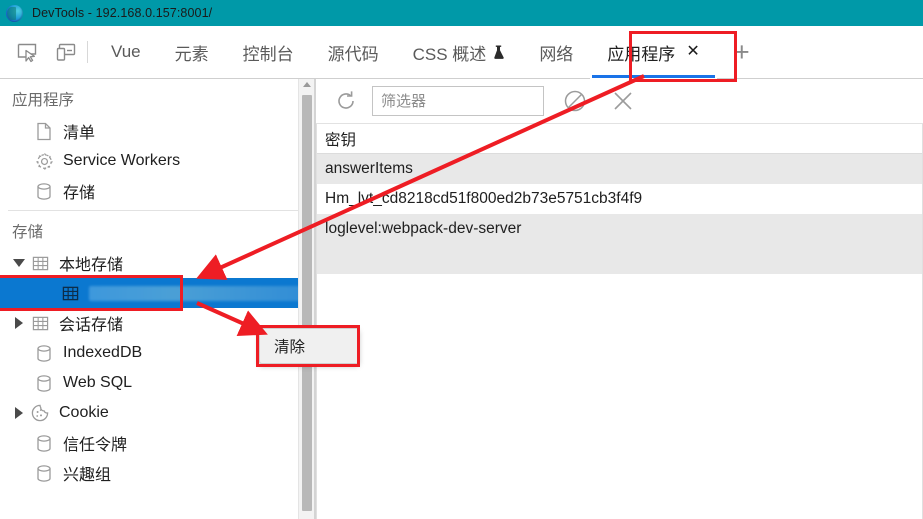 The height and width of the screenshot is (519, 923). What do you see at coordinates (619, 229) in the screenshot?
I see `table-row: loglevel:webpack-dev-server` at bounding box center [619, 229].